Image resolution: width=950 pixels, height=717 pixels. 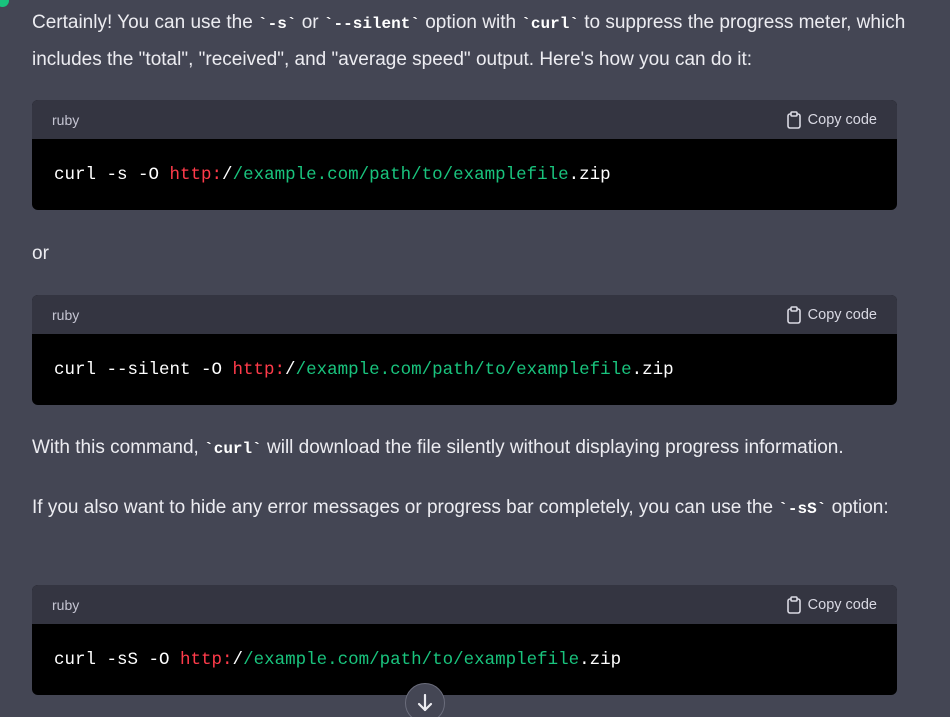 What do you see at coordinates (425, 705) in the screenshot?
I see `arrow-down-icon` at bounding box center [425, 705].